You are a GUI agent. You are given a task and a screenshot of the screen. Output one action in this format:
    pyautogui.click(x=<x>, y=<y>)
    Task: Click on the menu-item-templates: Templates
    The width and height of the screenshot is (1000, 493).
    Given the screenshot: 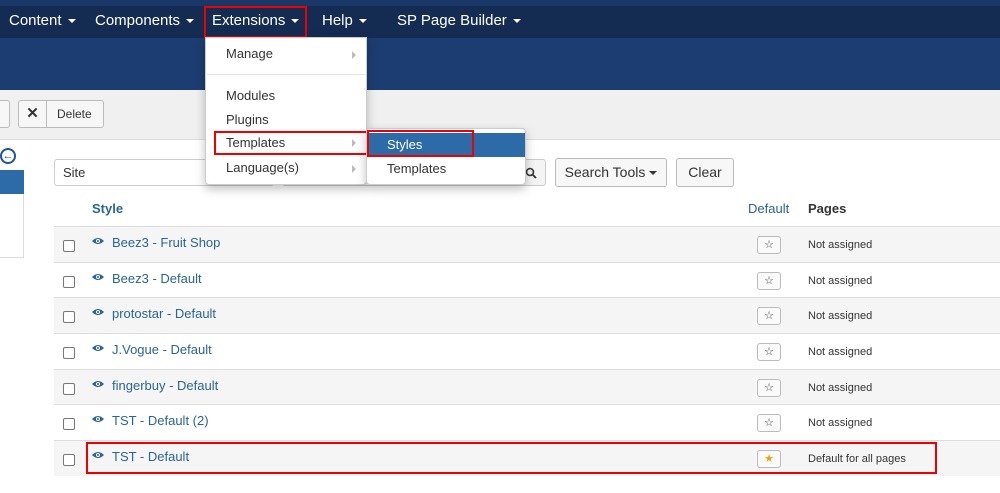 What is the action you would take?
    pyautogui.click(x=291, y=143)
    